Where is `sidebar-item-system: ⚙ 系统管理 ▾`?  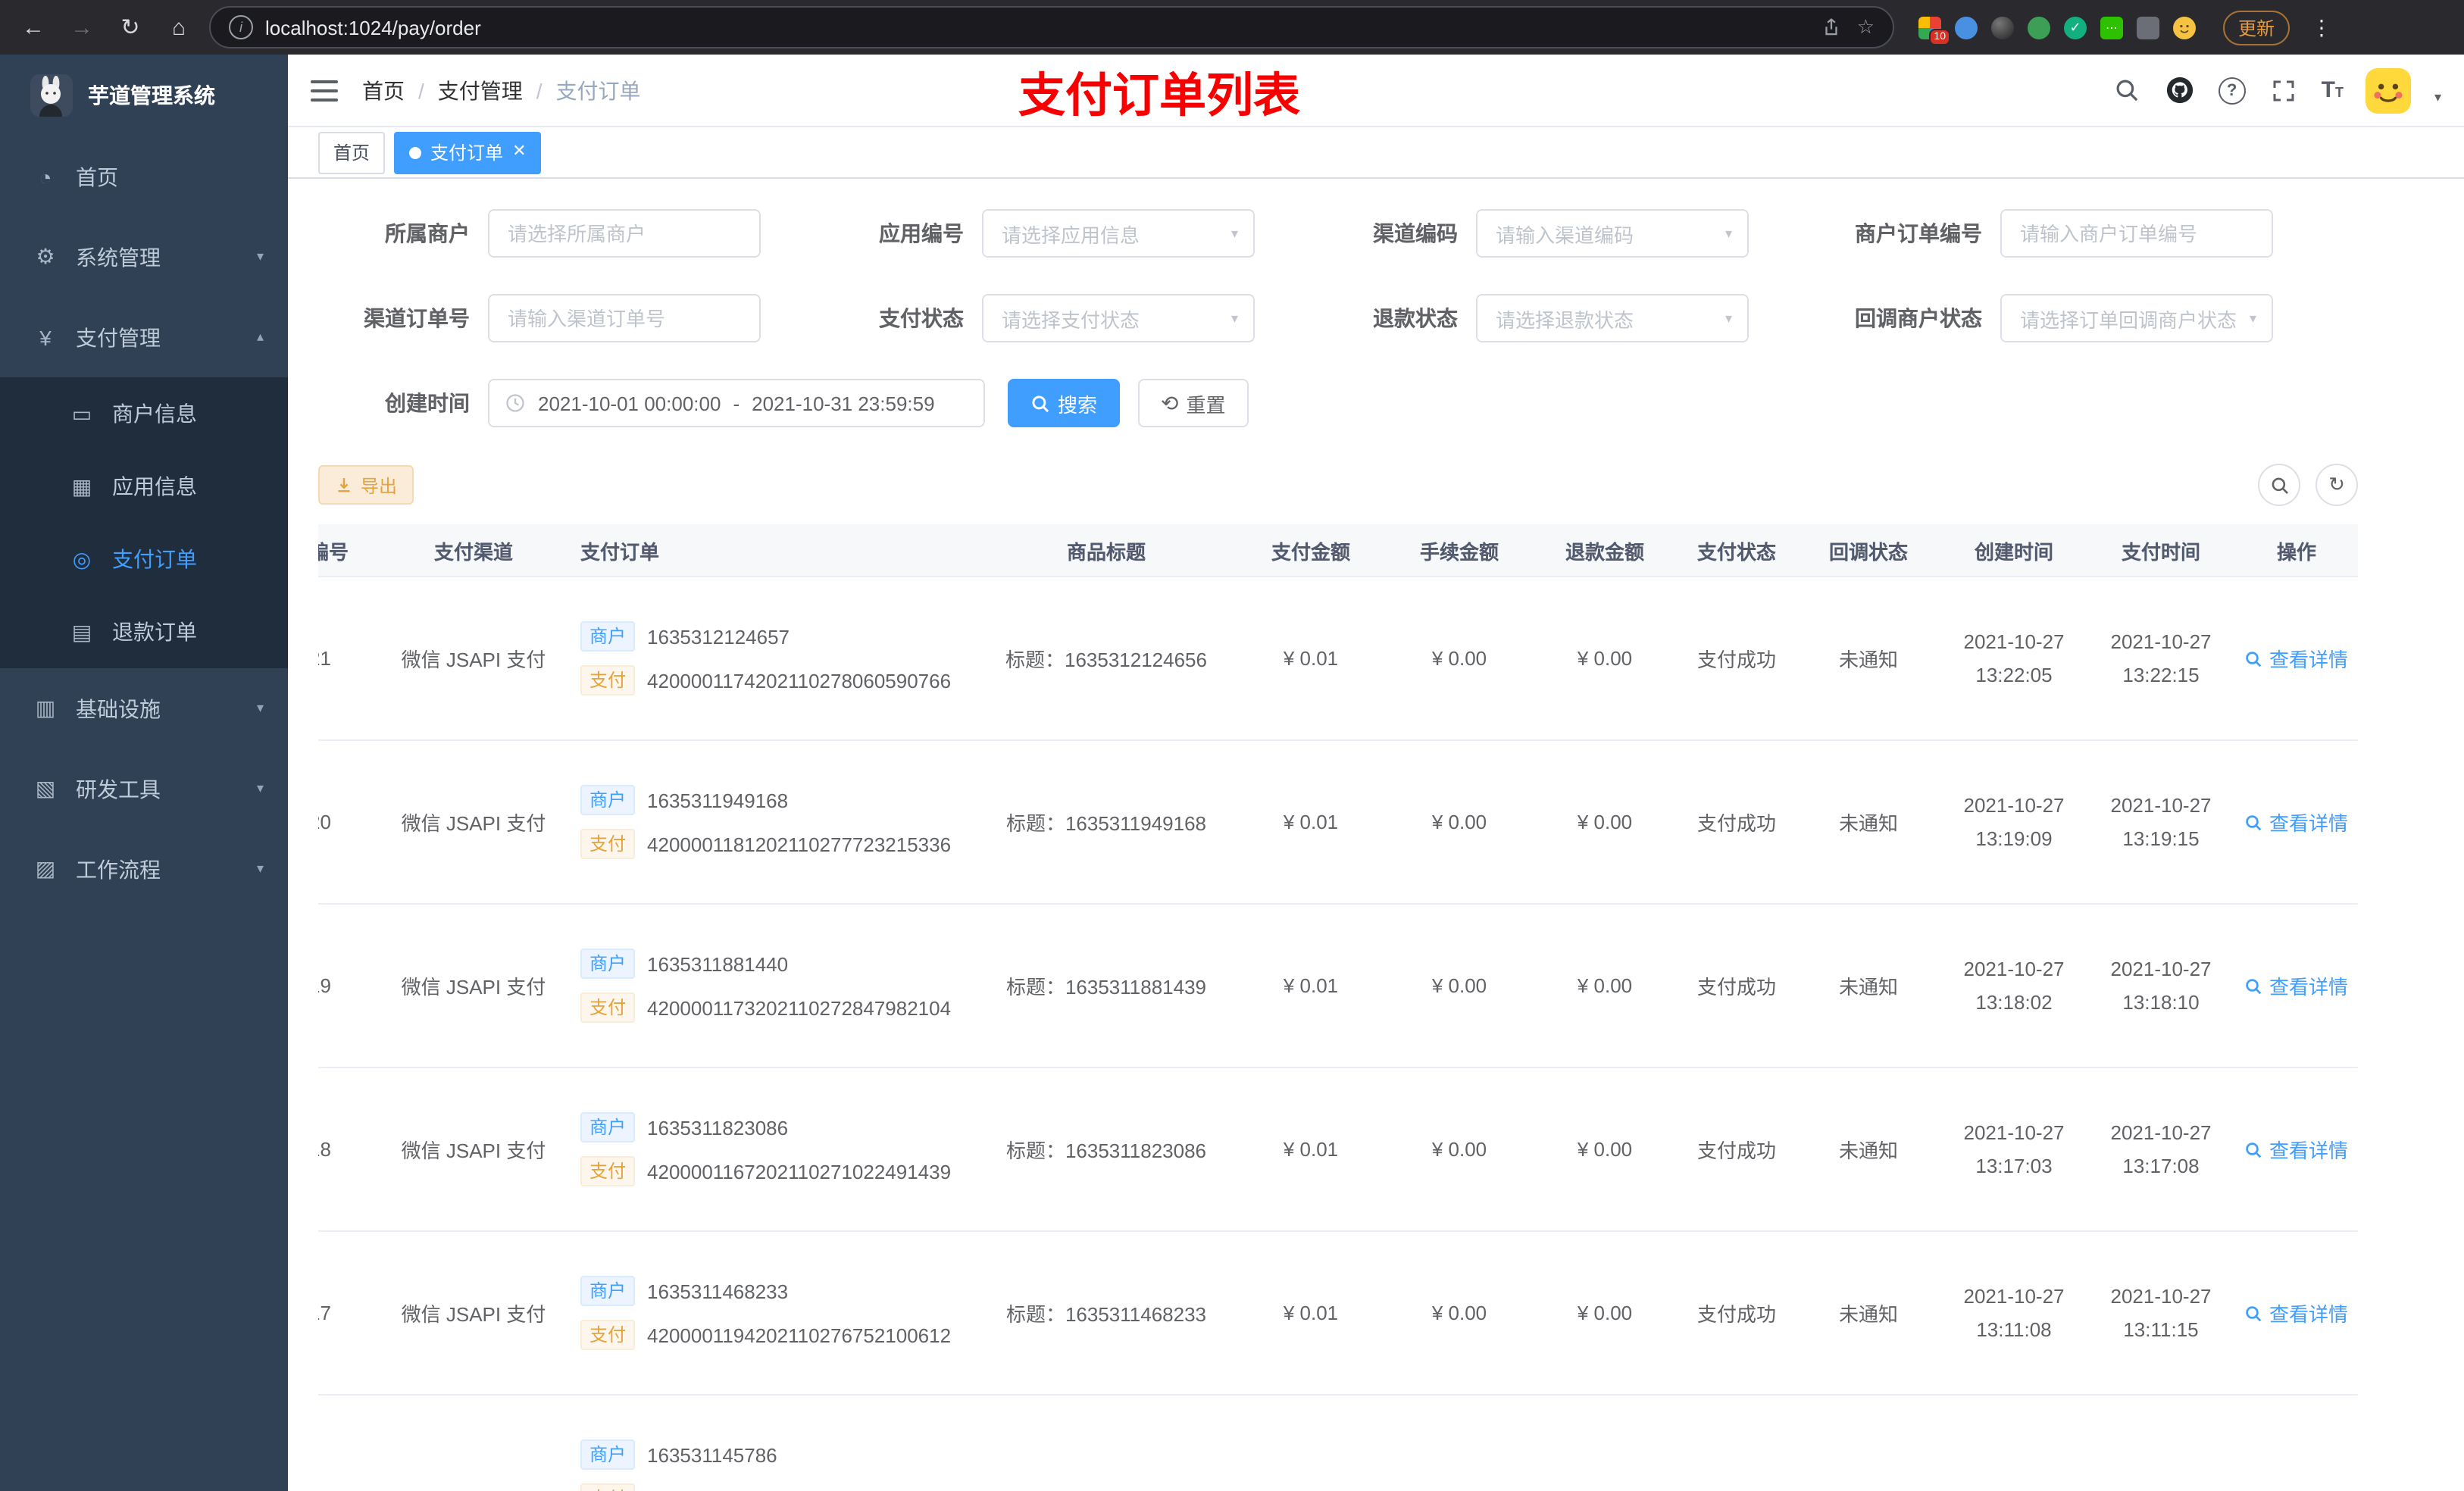 sidebar-item-system: ⚙ 系统管理 ▾ is located at coordinates (144, 257).